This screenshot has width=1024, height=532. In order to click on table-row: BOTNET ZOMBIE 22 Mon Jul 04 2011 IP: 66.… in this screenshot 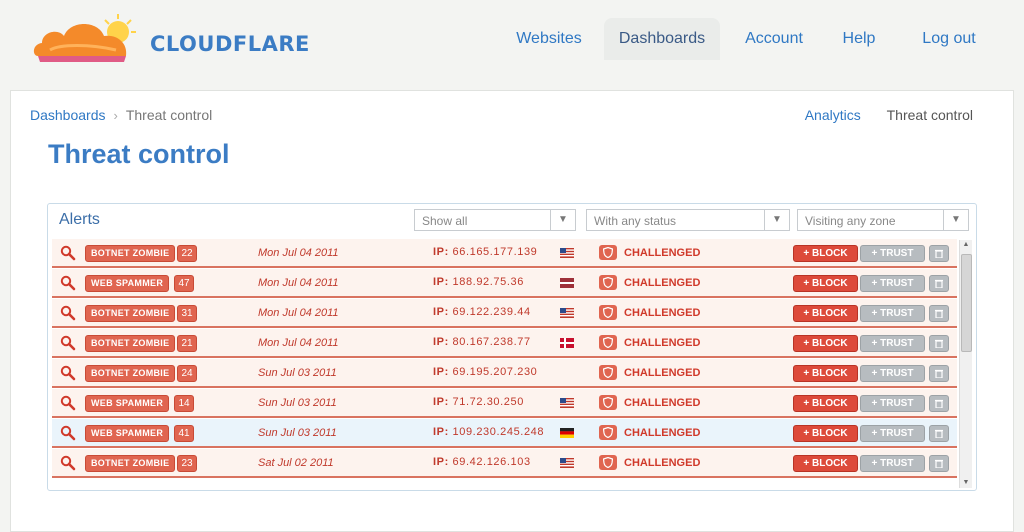, I will do `click(504, 253)`.